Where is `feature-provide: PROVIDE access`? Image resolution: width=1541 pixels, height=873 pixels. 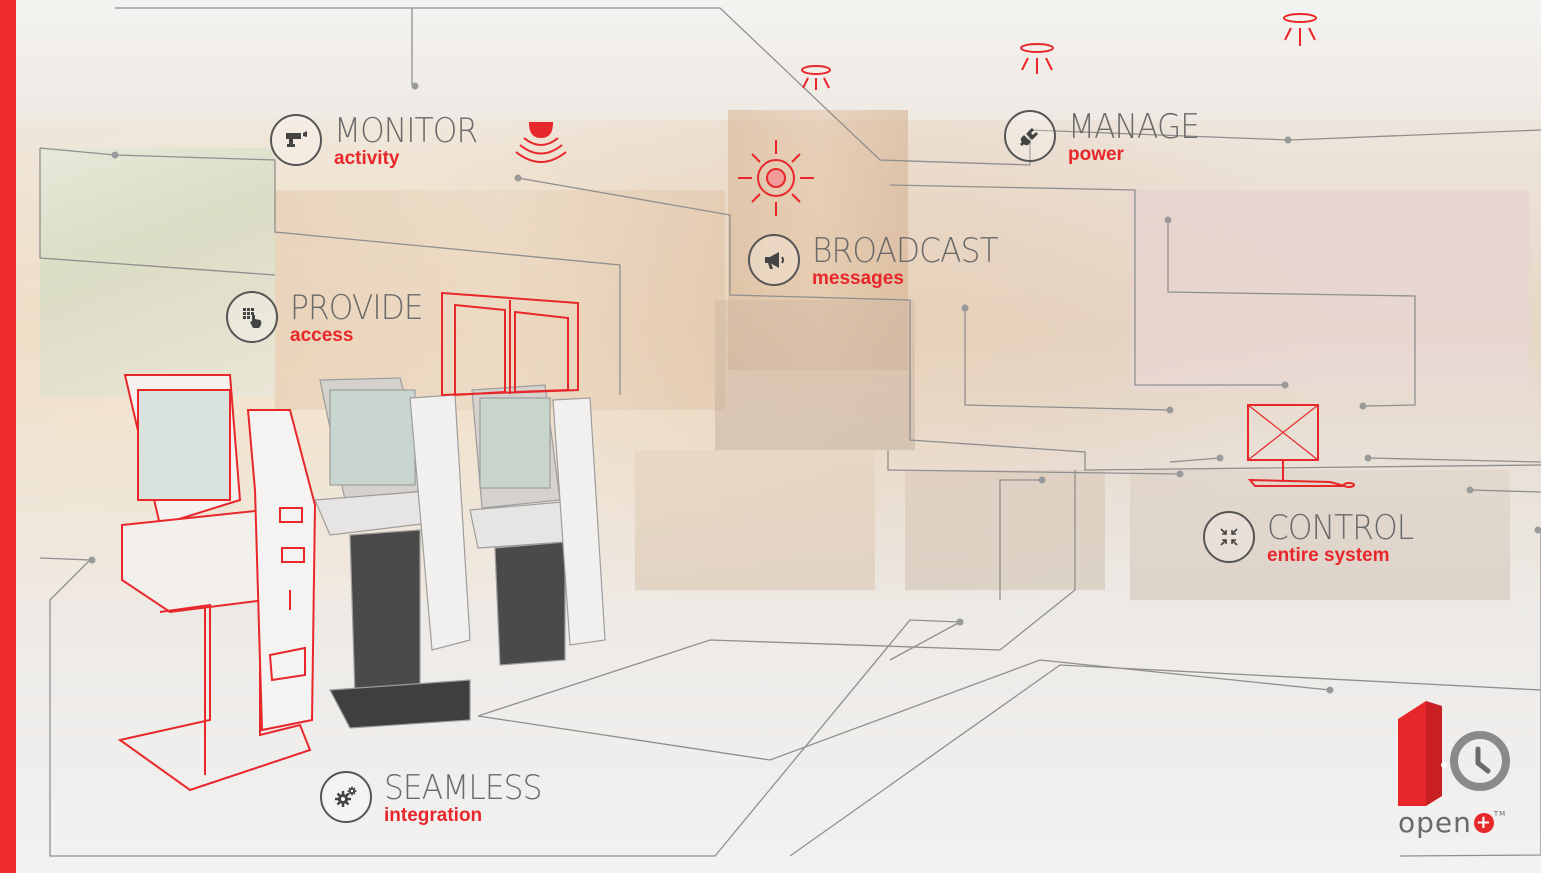 feature-provide: PROVIDE access is located at coordinates (330, 318).